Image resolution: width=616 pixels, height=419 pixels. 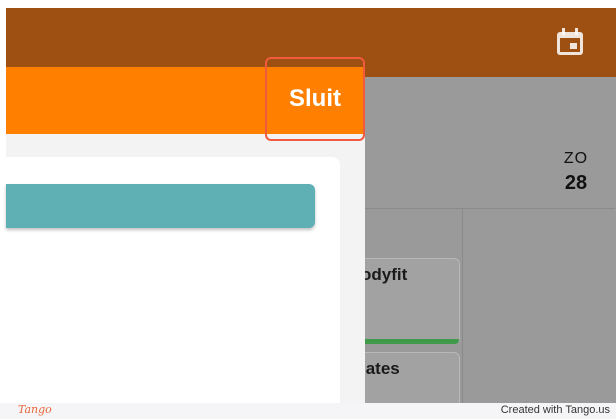 I want to click on event-card-label: lates, so click(x=380, y=368).